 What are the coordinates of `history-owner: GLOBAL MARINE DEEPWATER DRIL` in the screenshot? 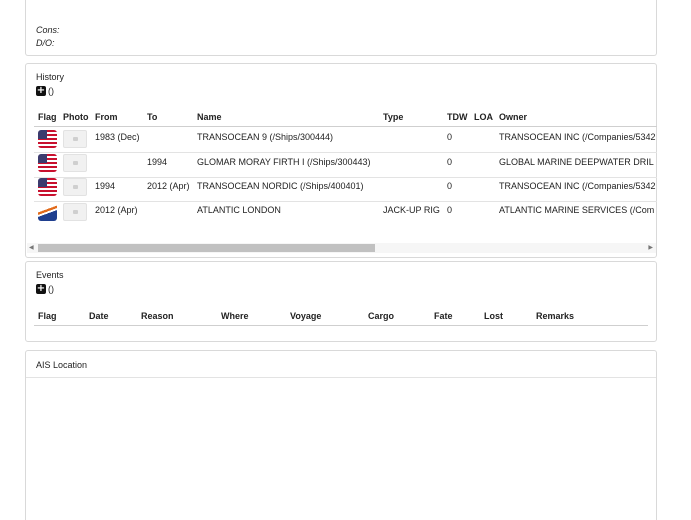 It's located at (576, 162).